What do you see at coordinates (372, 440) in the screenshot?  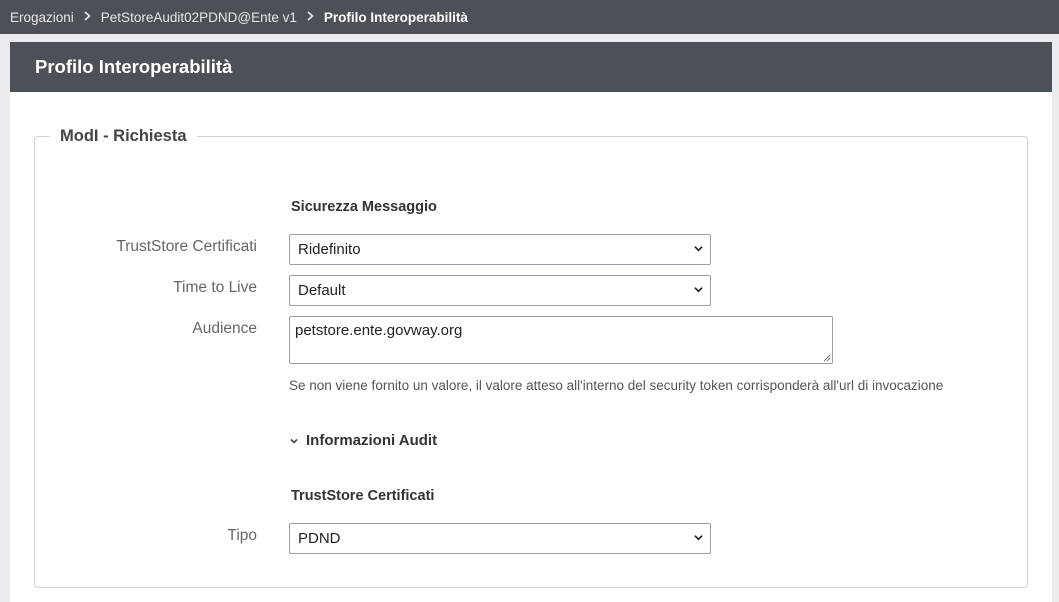 I see `informazioni-audit-label: Informazioni Audit` at bounding box center [372, 440].